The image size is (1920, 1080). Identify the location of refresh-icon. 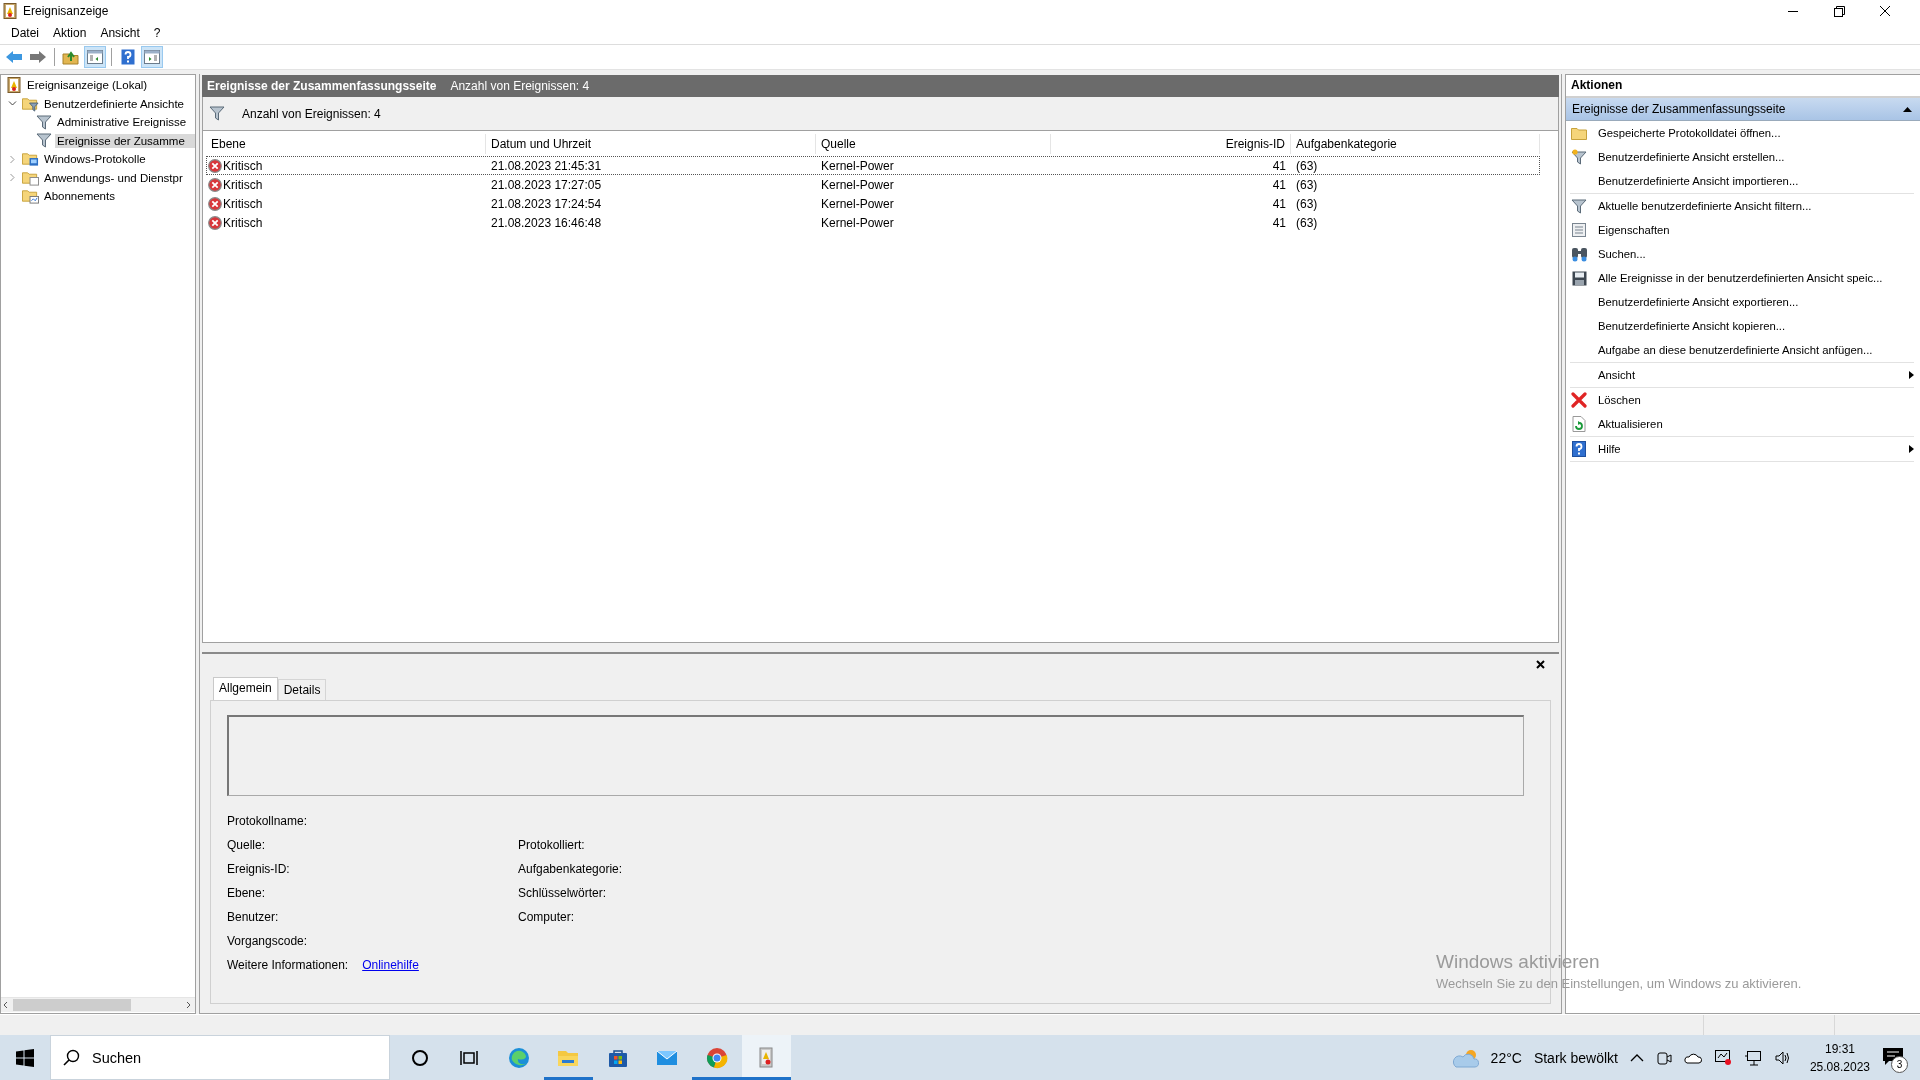
(1579, 424).